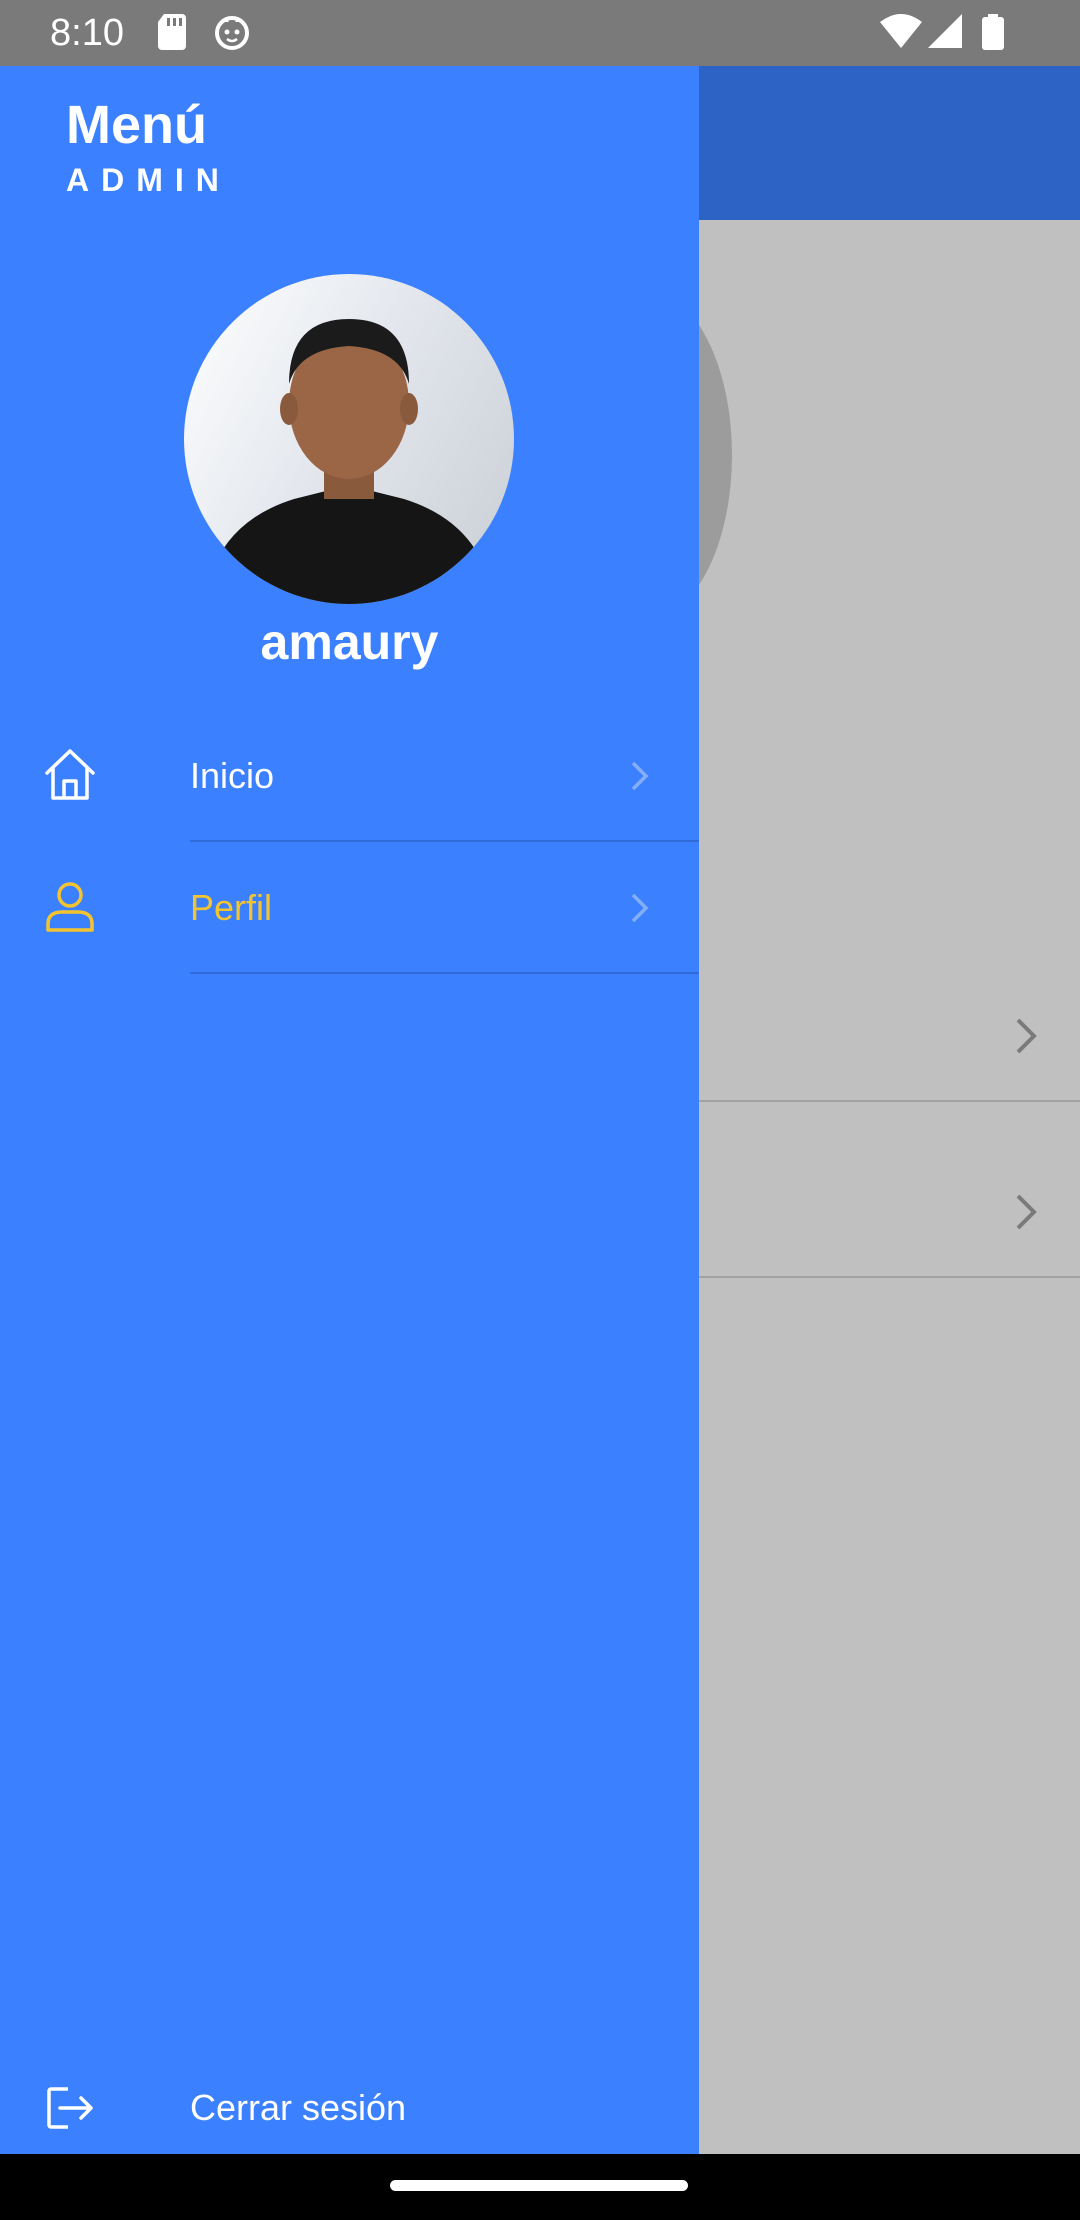  I want to click on menu-divider, so click(444, 973).